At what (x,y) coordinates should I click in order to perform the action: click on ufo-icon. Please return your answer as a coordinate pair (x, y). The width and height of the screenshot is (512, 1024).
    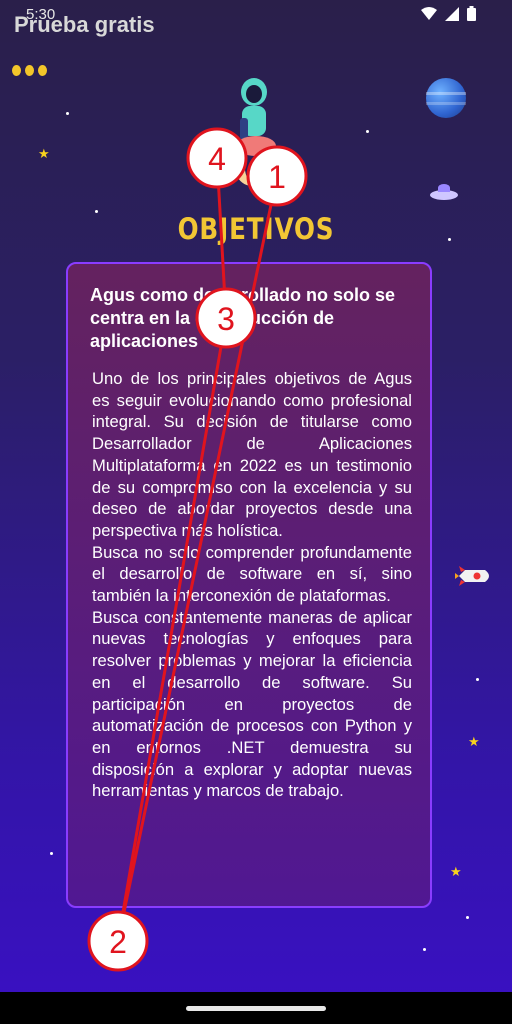
    Looking at the image, I should click on (444, 192).